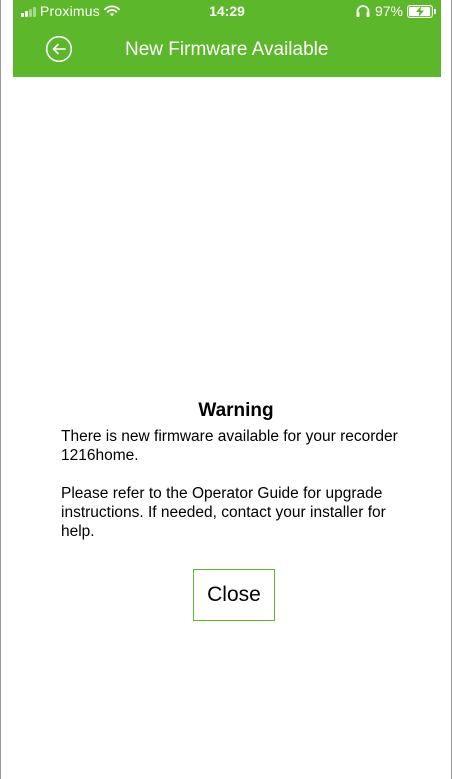 Image resolution: width=452 pixels, height=779 pixels. I want to click on back-arrow-circle-icon, so click(59, 49).